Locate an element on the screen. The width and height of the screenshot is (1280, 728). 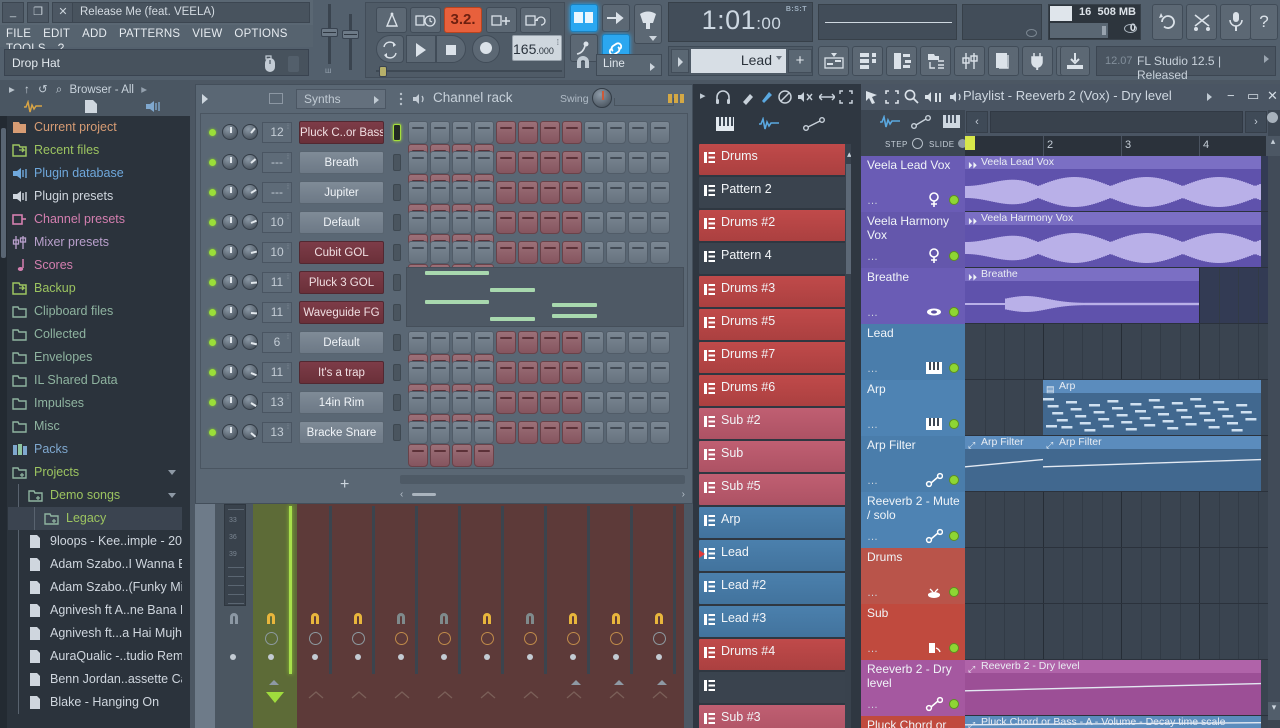
channel-mixer-insert: 10 ⁞ is located at coordinates (277, 252).